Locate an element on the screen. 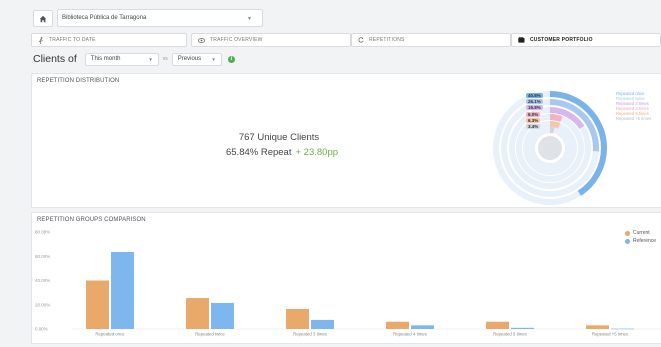  donut-center is located at coordinates (550, 148).